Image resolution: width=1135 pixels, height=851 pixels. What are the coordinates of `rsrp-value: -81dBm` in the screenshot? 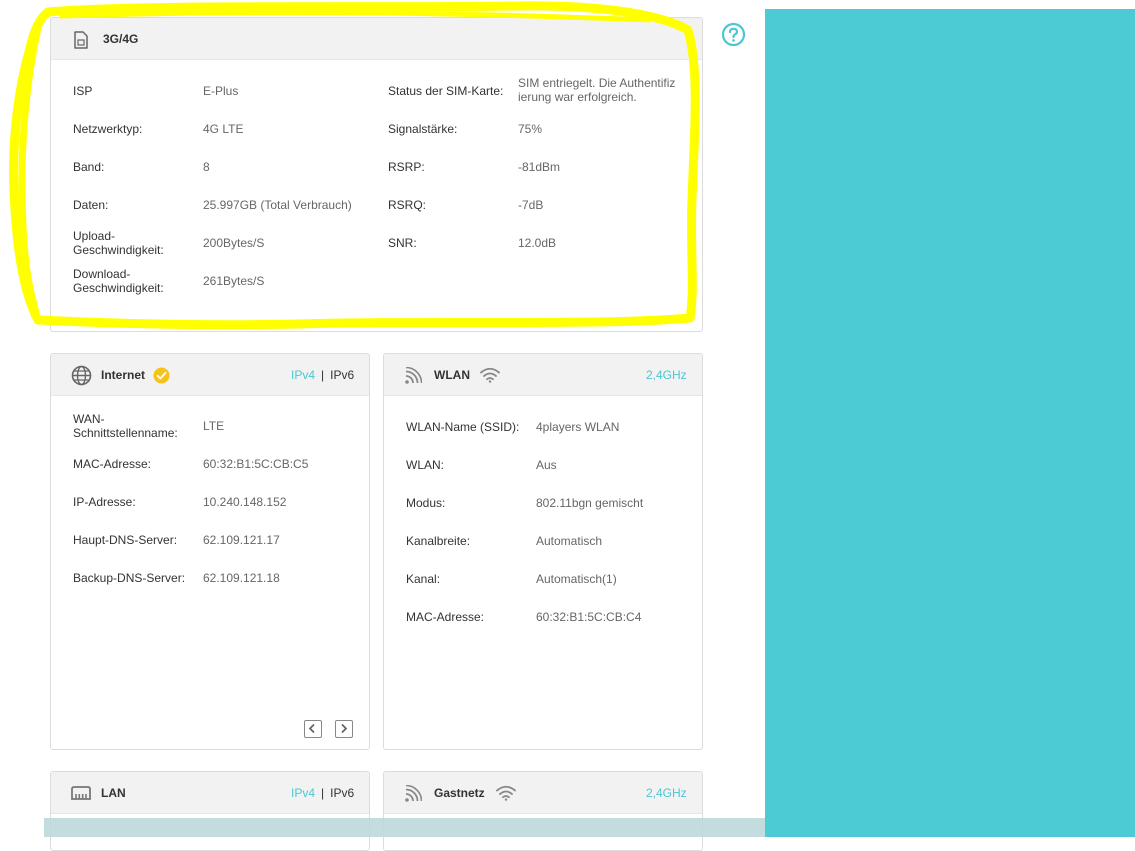 It's located at (539, 167).